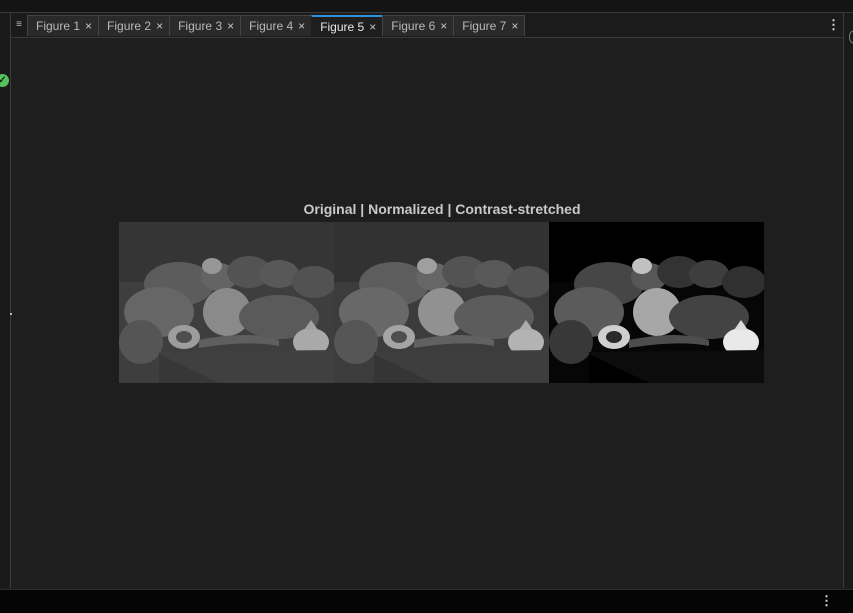  What do you see at coordinates (484, 26) in the screenshot?
I see `tab-label: Figure 7` at bounding box center [484, 26].